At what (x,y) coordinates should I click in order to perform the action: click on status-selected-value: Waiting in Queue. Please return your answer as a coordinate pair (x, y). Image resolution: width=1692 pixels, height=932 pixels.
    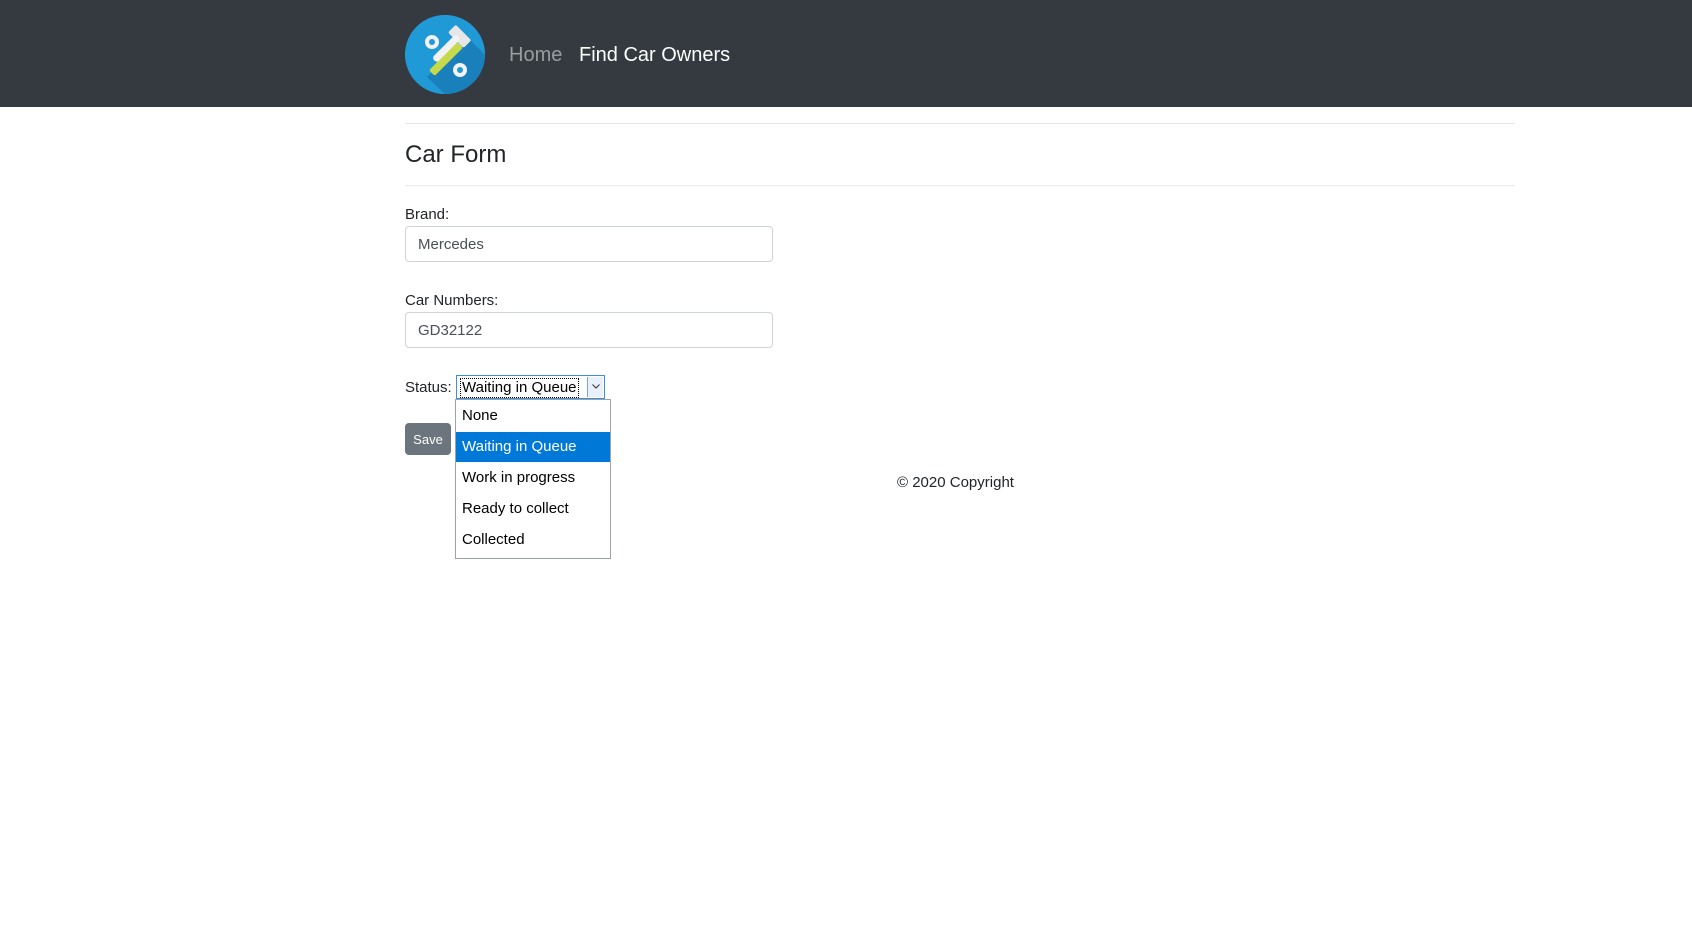
    Looking at the image, I should click on (519, 388).